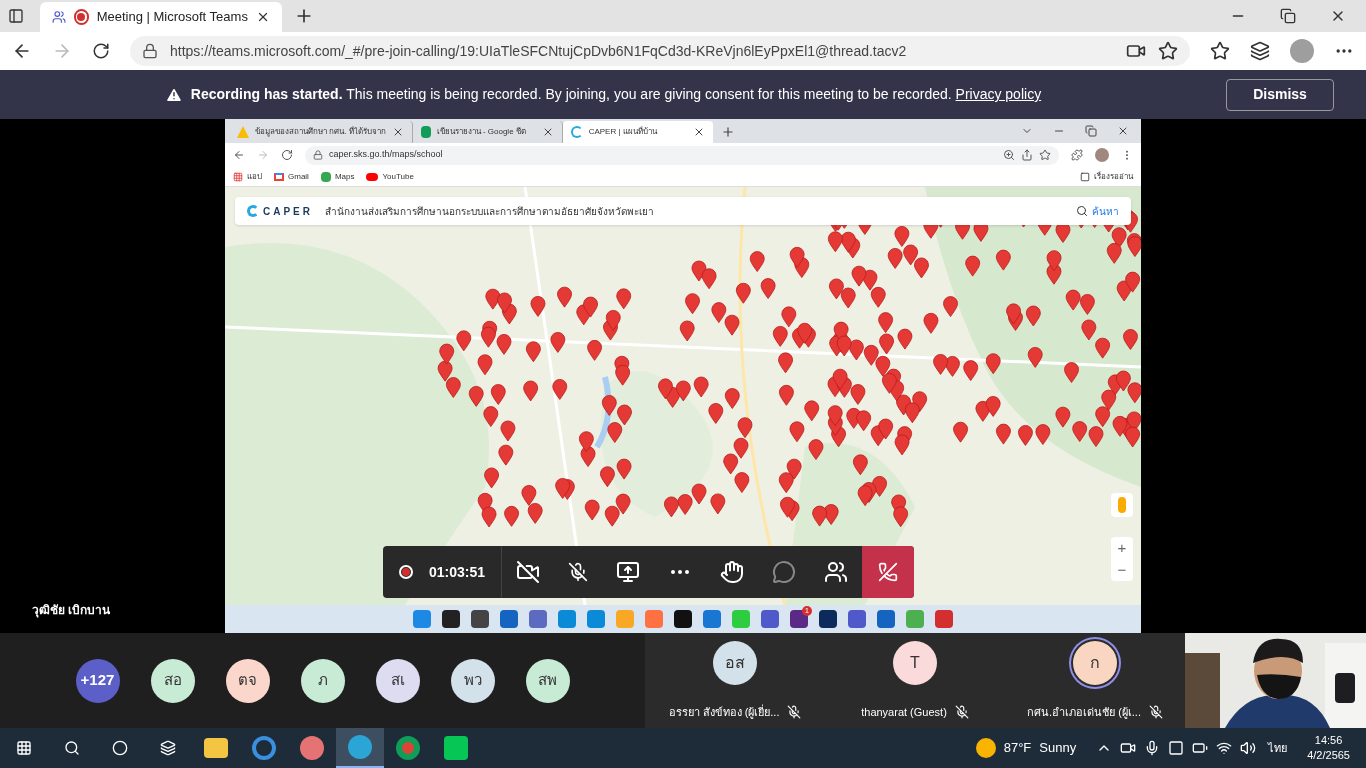 This screenshot has height=768, width=1366. I want to click on participant-avatar: สเ, so click(397, 680).